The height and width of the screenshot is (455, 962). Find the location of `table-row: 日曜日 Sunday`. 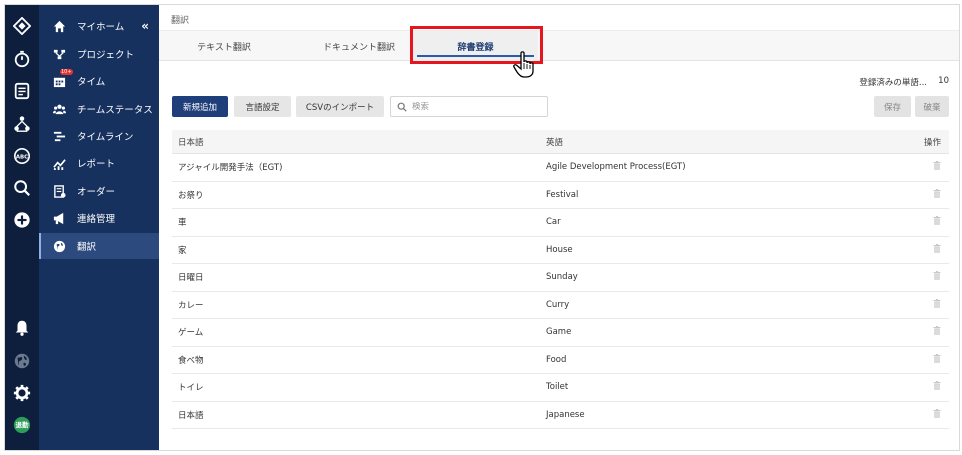

table-row: 日曜日 Sunday is located at coordinates (560, 278).